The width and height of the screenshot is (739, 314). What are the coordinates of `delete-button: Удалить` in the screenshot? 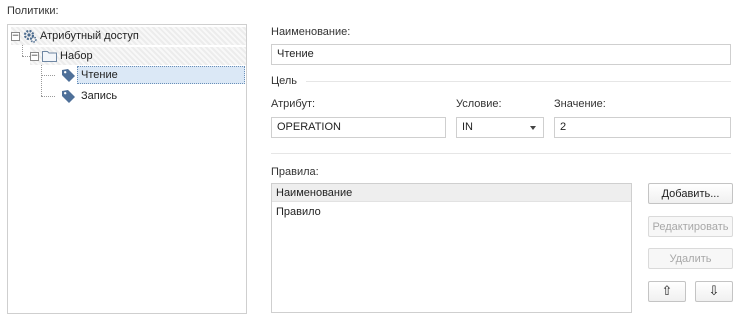 It's located at (690, 258).